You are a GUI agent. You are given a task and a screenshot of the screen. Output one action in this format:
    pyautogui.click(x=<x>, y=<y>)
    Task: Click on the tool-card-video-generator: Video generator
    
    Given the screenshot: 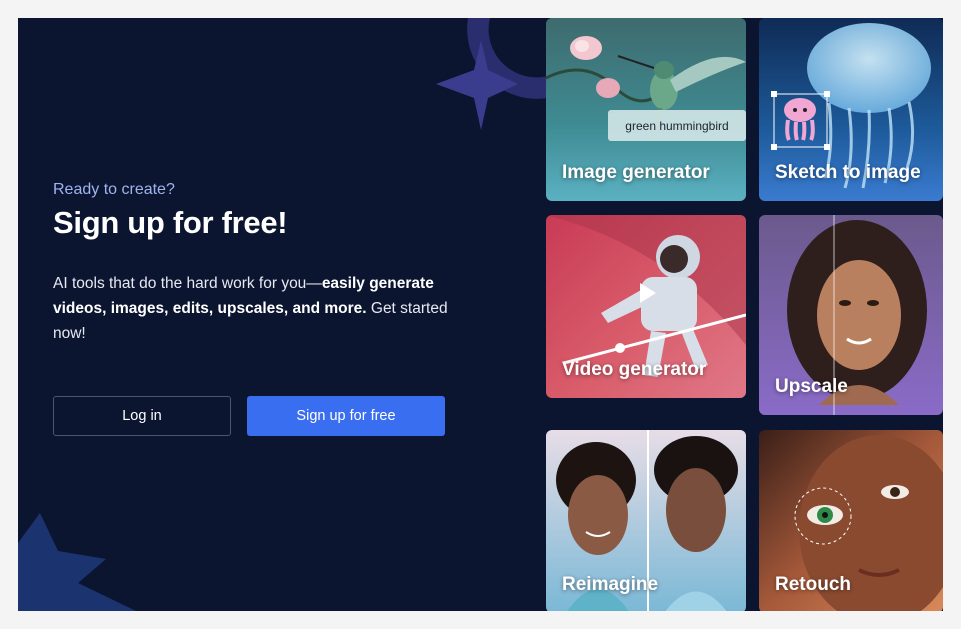 What is the action you would take?
    pyautogui.click(x=646, y=306)
    